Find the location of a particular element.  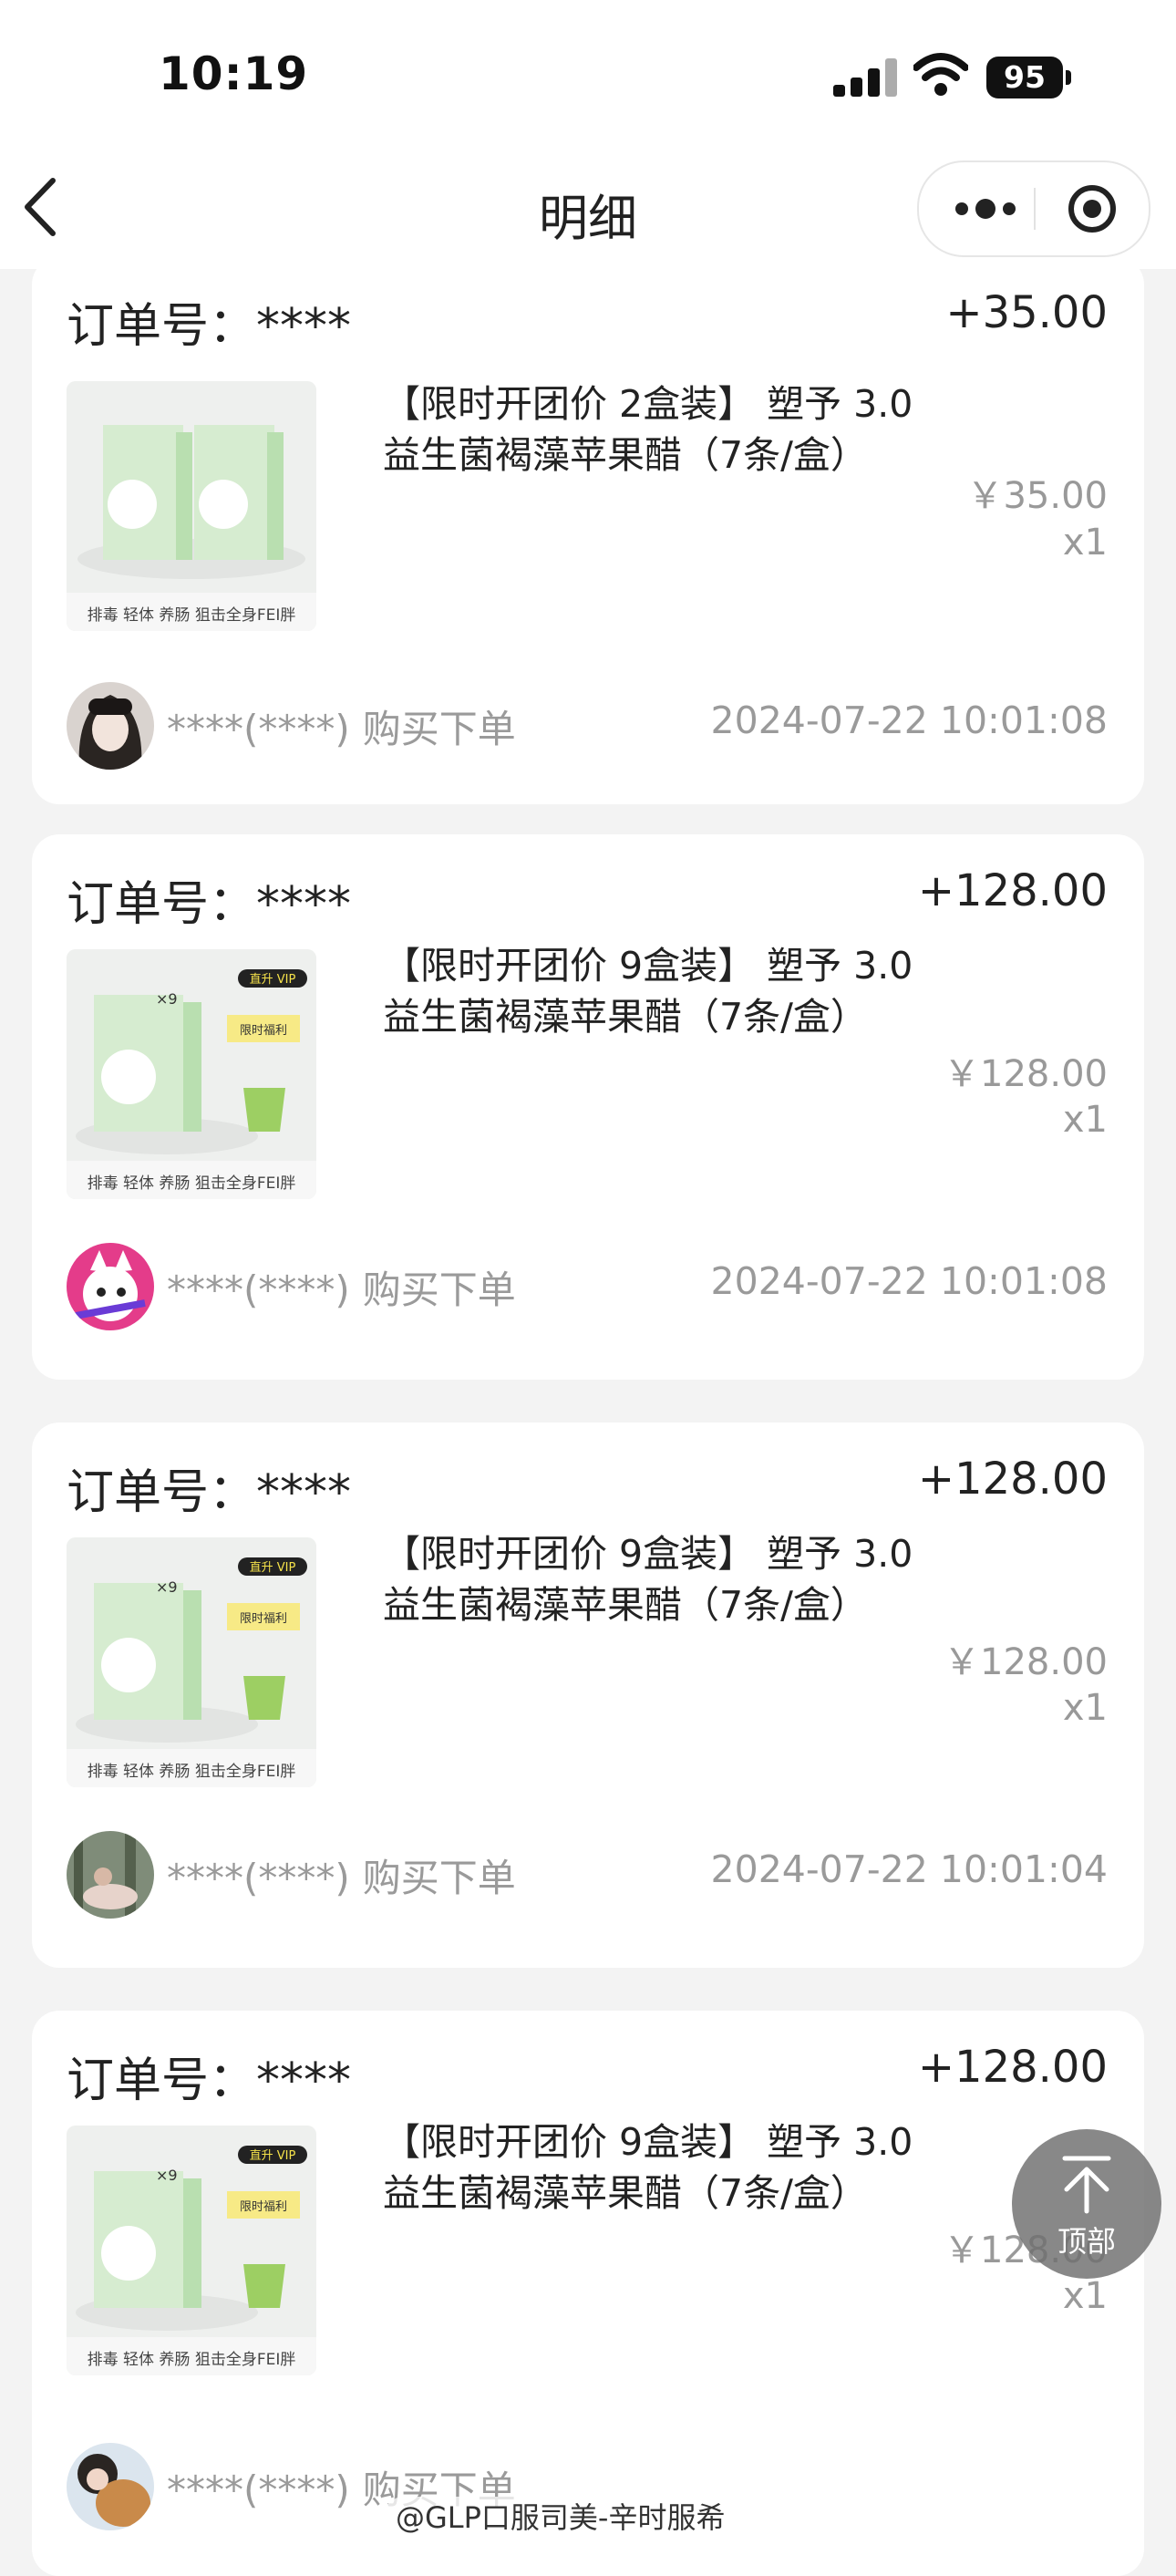

order-date: 2024-07-22 10:01:04 is located at coordinates (909, 1869).